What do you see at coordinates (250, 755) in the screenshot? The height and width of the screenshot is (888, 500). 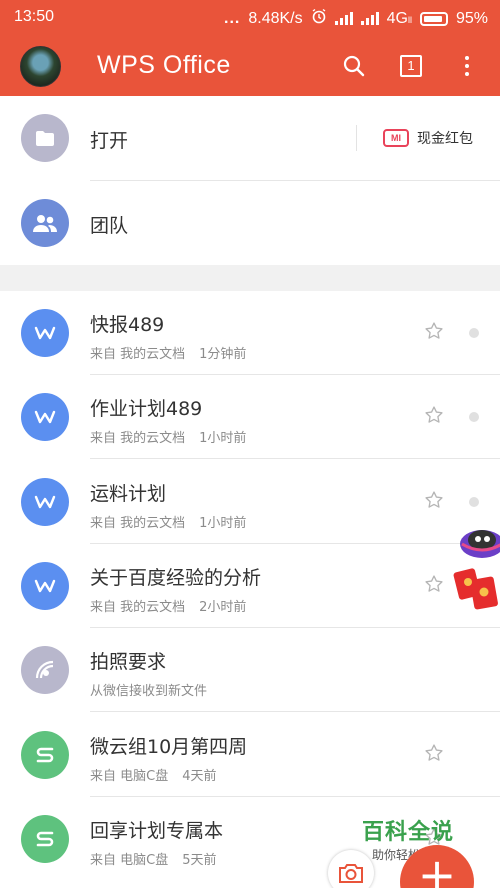 I see `file-row: 微云组10月第四周来自 电脑C盘 4天前` at bounding box center [250, 755].